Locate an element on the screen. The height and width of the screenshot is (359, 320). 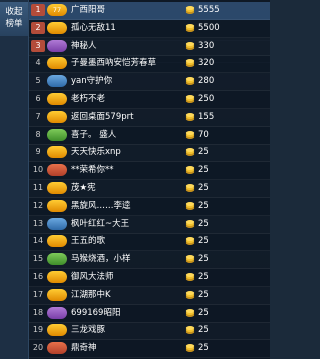
ranking-row: 17 江湖那中K 25 is located at coordinates (149, 296).